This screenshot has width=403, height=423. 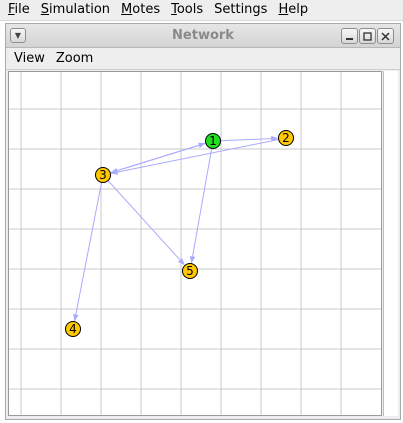 I want to click on mote-id-label: 3, so click(x=103, y=175).